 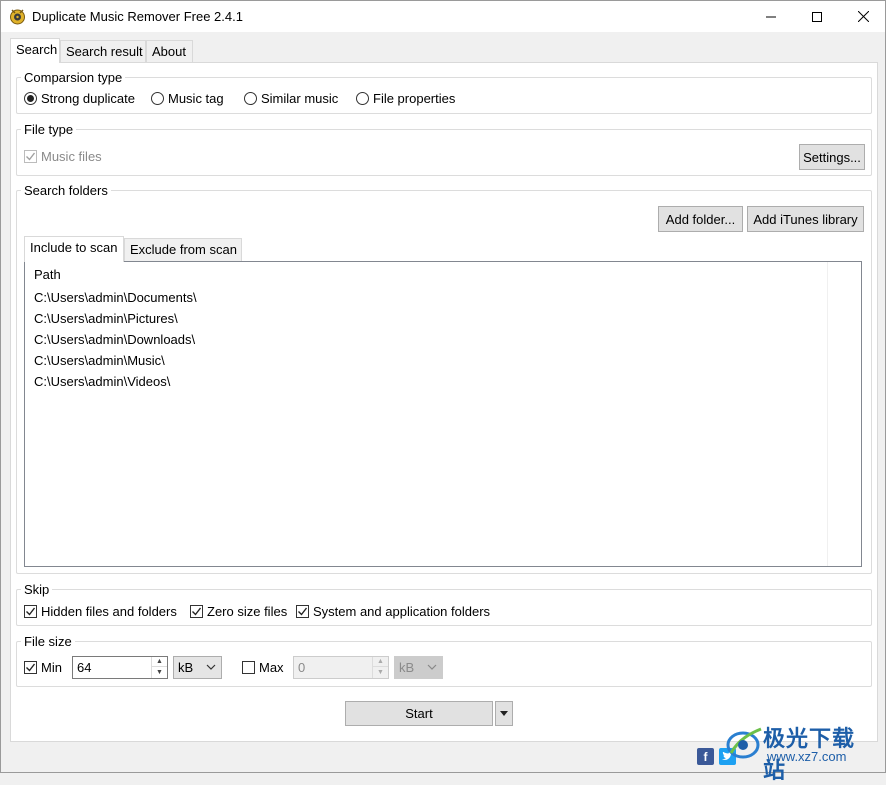 What do you see at coordinates (47, 274) in the screenshot?
I see `column-header-path: Path` at bounding box center [47, 274].